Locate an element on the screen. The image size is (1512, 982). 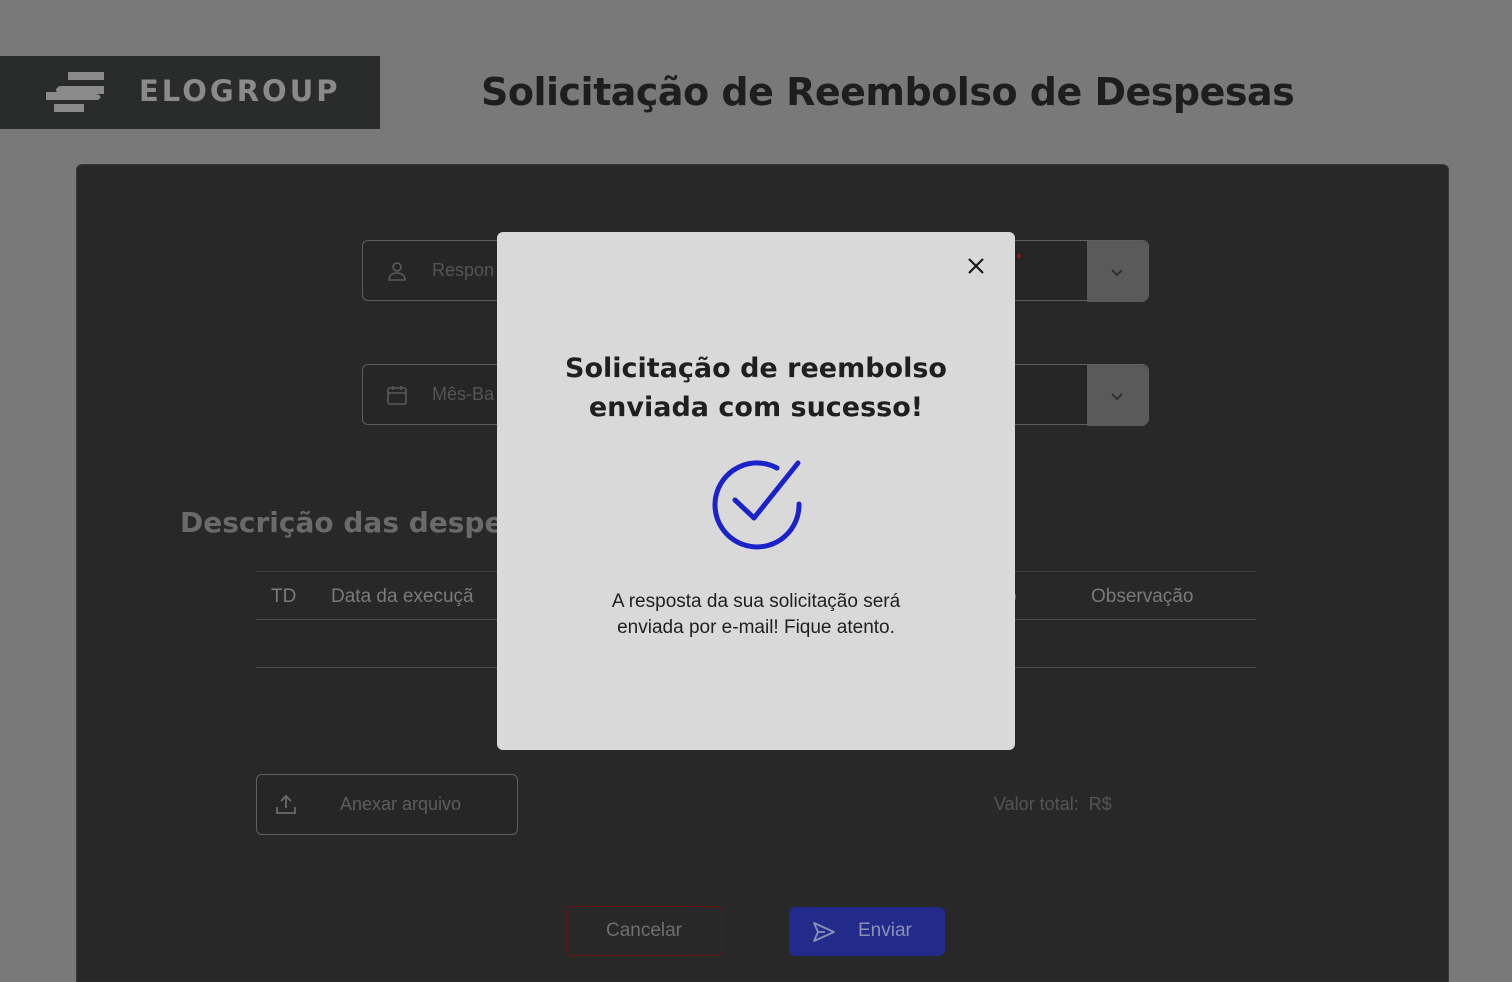
cancel-button: Cancelar is located at coordinates (644, 931).